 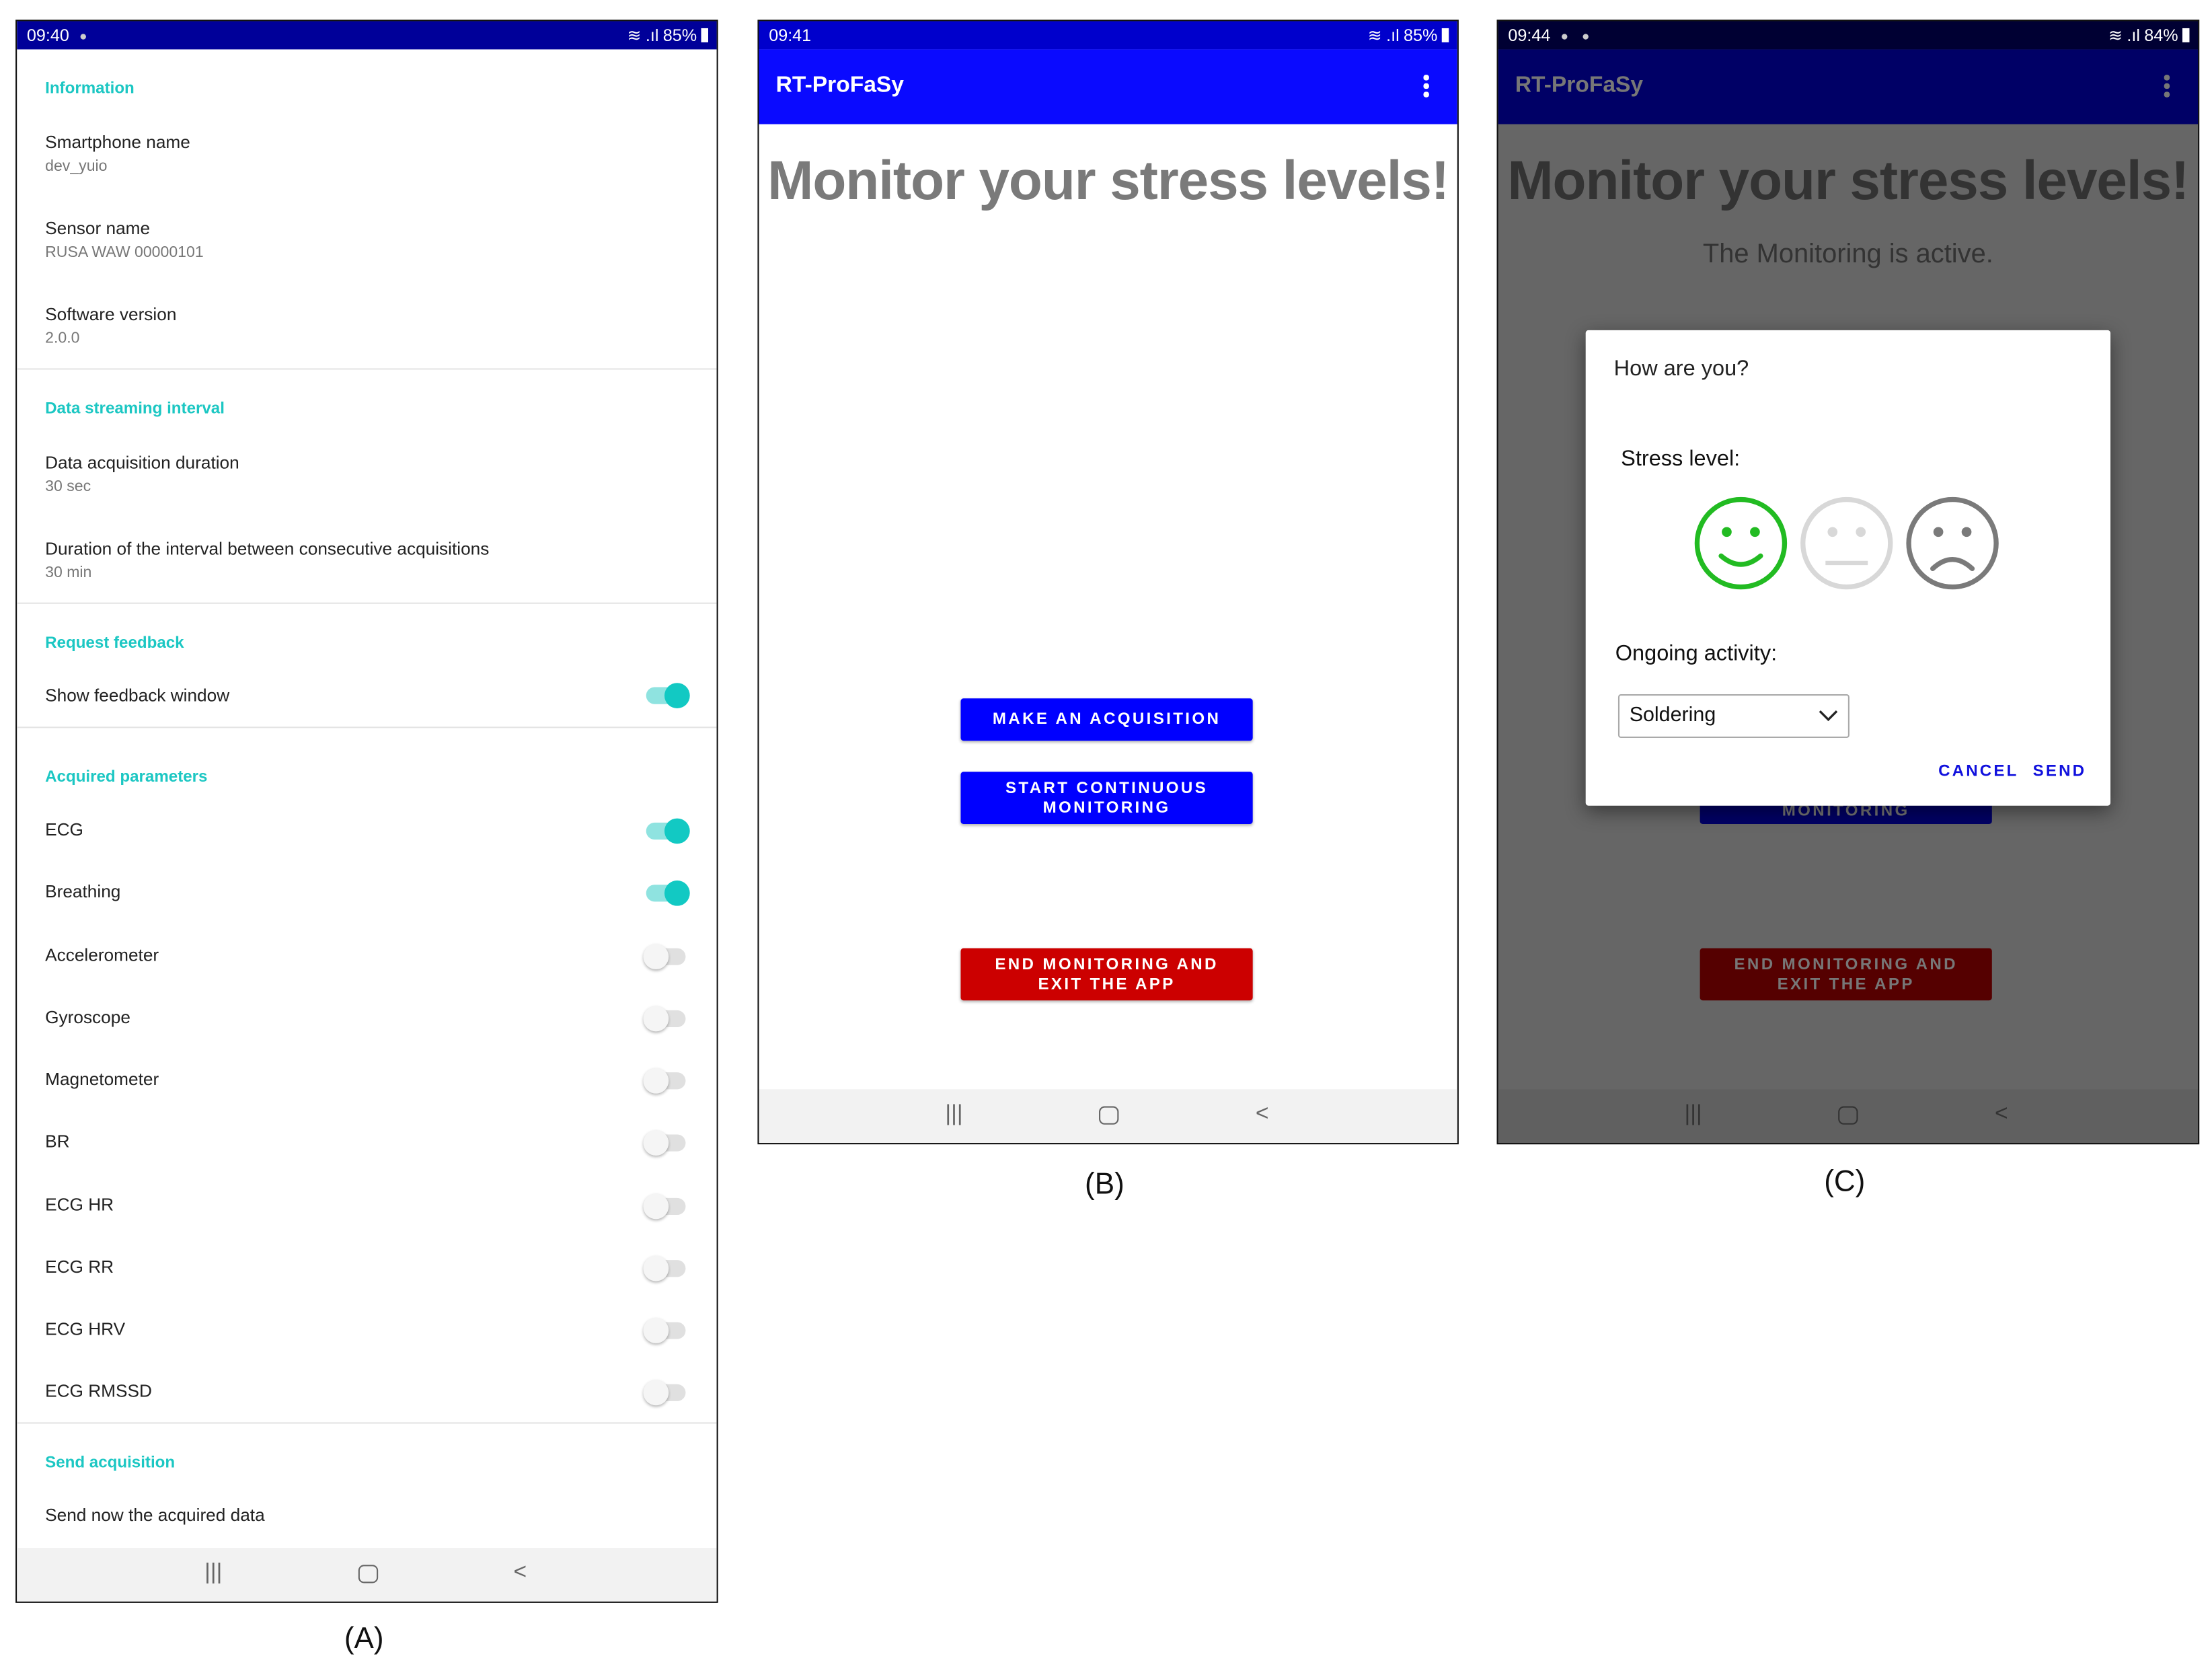 I want to click on section-send: Send acquisition, so click(x=111, y=1463).